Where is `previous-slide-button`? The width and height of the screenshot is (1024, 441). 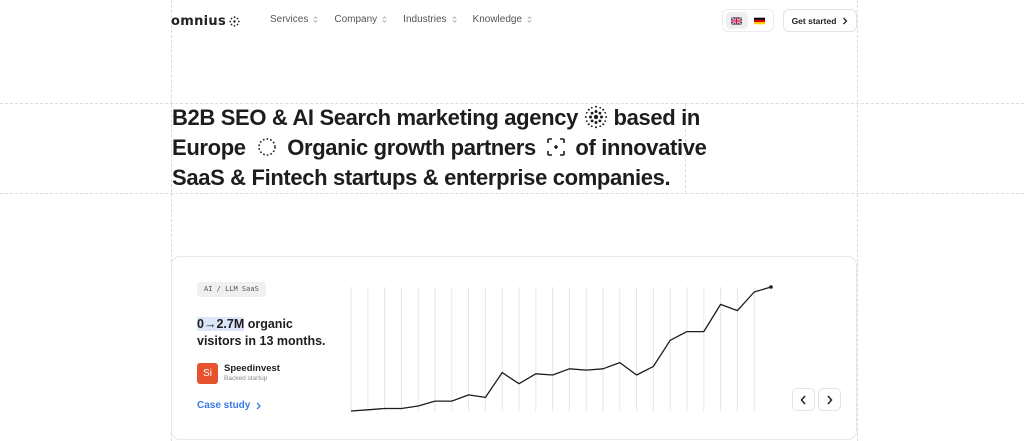
previous-slide-button is located at coordinates (803, 399).